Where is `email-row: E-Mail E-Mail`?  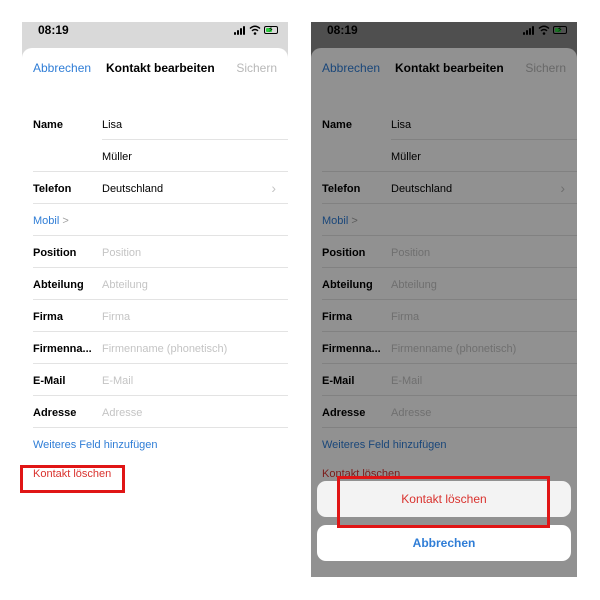
email-row: E-Mail E-Mail is located at coordinates (155, 380).